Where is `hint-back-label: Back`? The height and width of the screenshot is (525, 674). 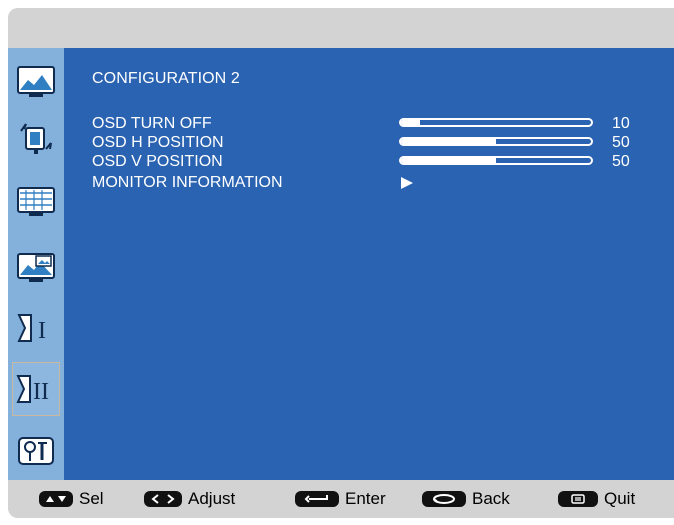 hint-back-label: Back is located at coordinates (491, 498).